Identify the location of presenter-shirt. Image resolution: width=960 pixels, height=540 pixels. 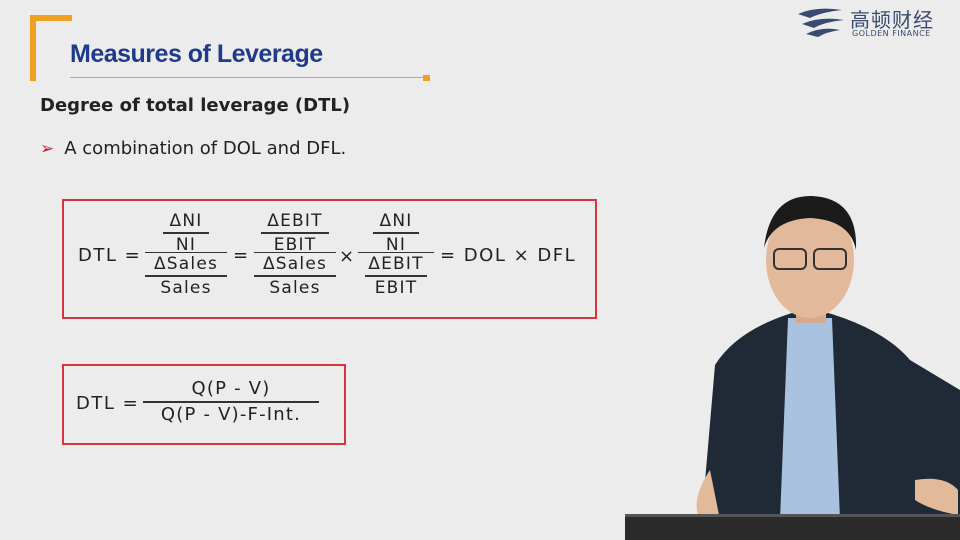
(810, 419).